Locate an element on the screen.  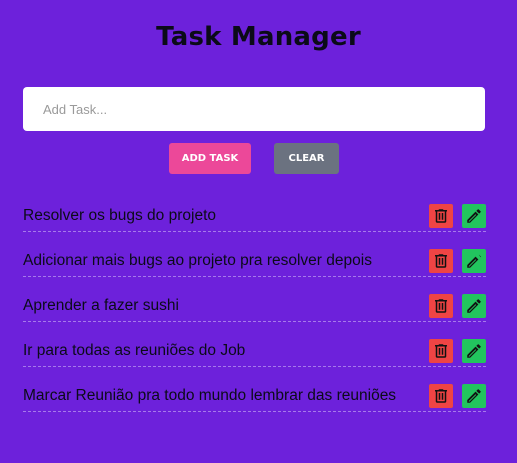
task-text: Ir para todas as reuniões do Job is located at coordinates (134, 350).